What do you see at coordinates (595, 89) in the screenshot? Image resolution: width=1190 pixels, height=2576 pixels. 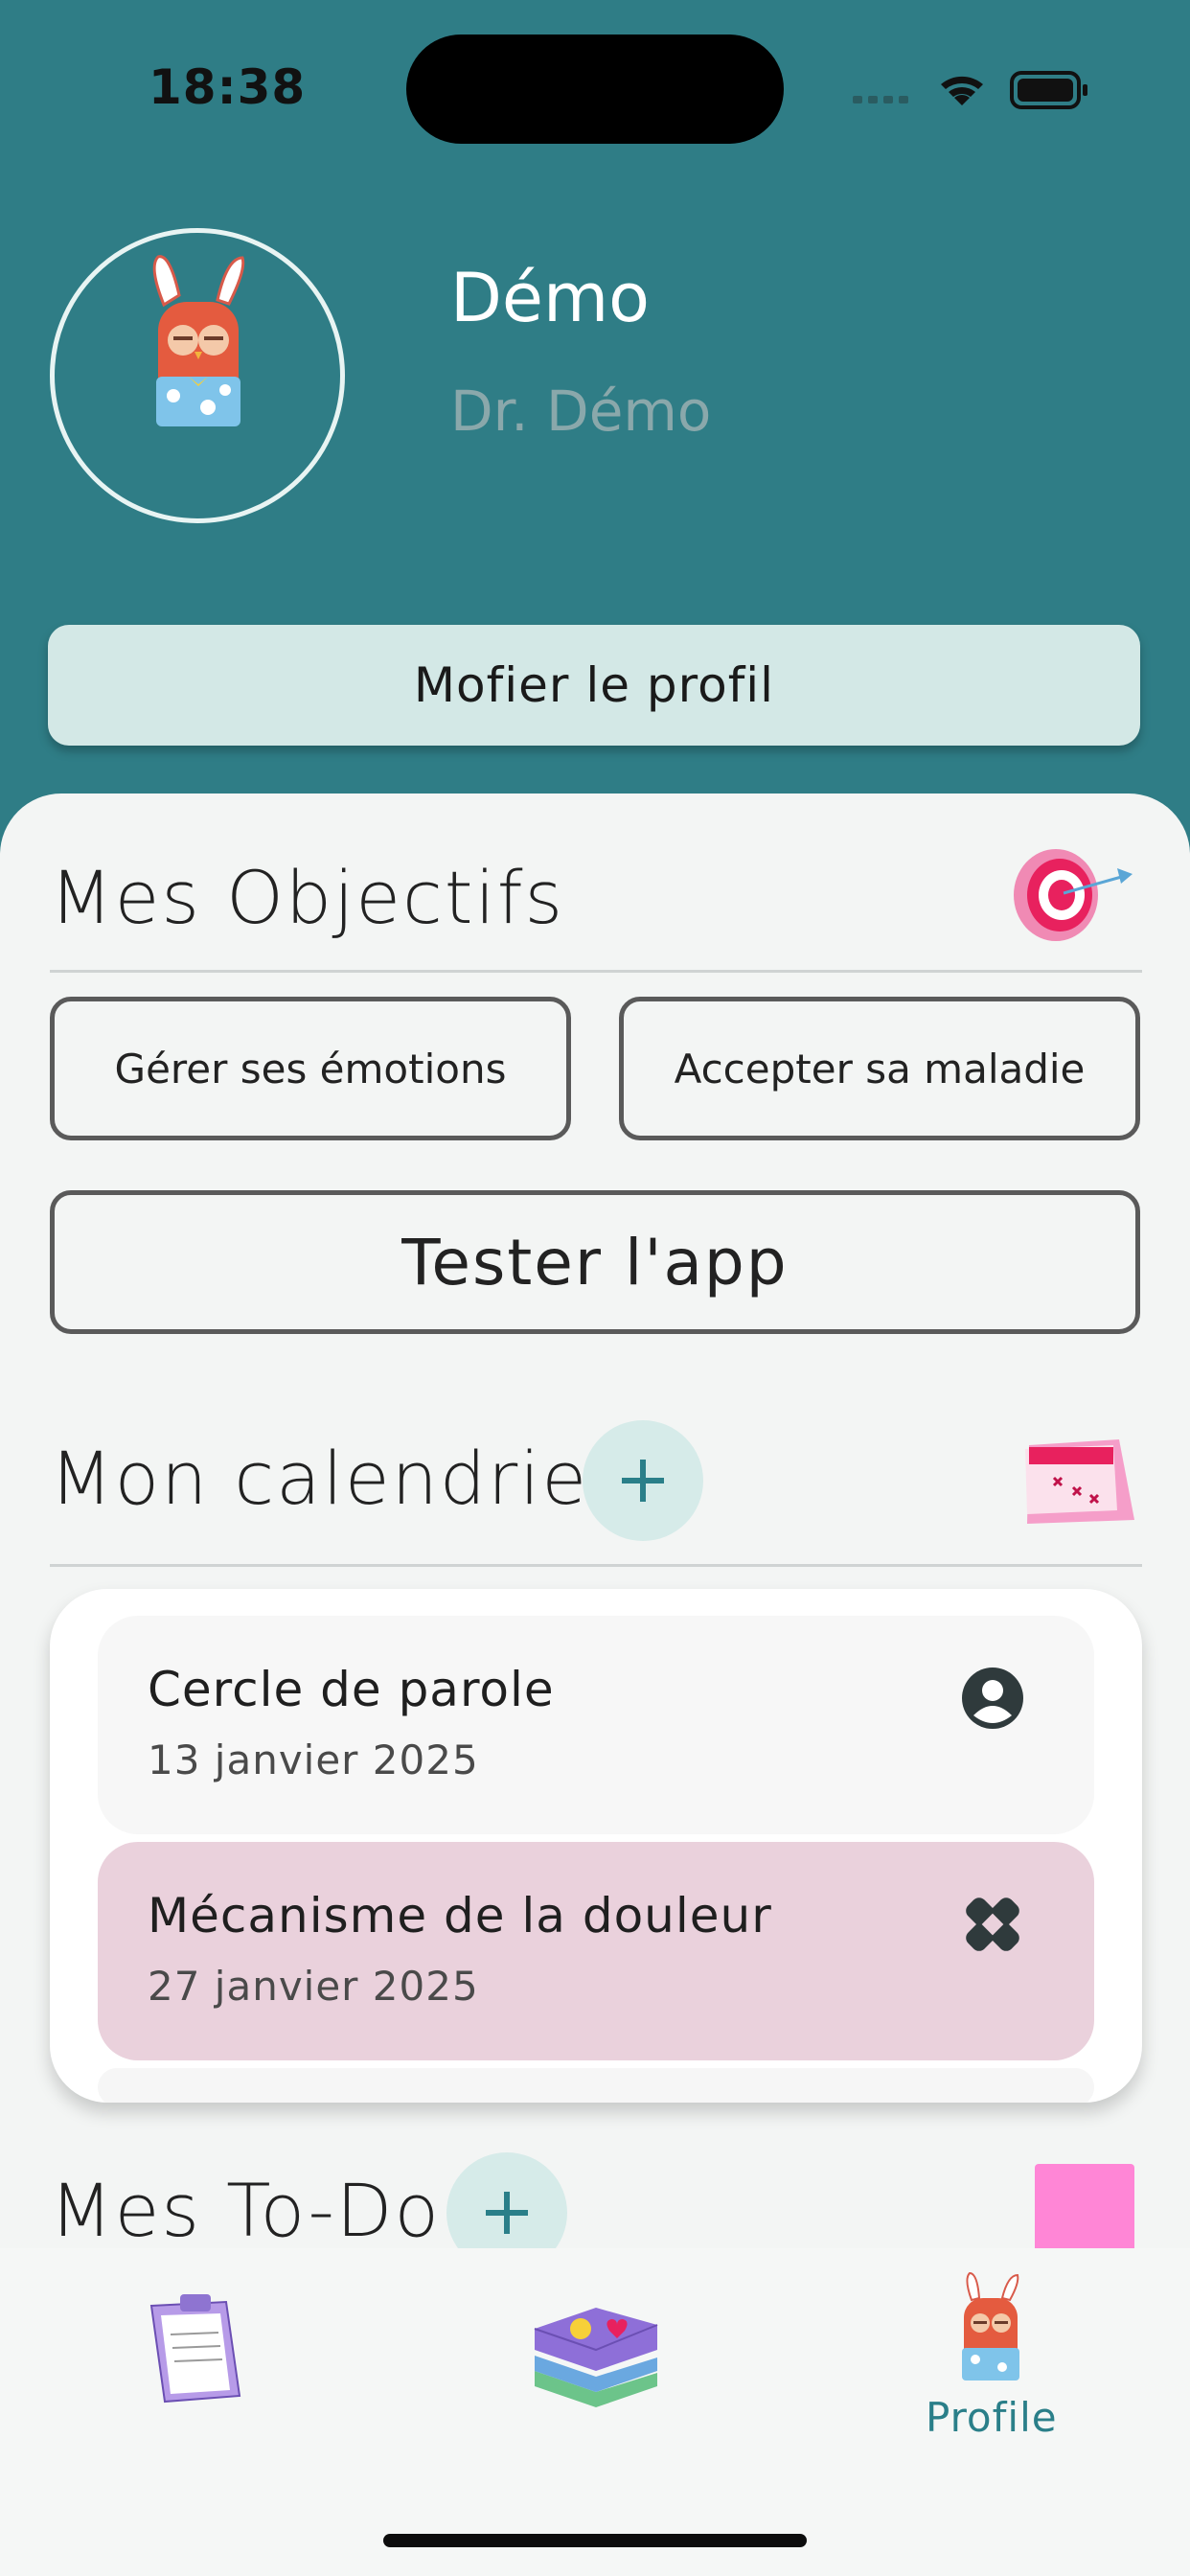 I see `dynamic-island` at bounding box center [595, 89].